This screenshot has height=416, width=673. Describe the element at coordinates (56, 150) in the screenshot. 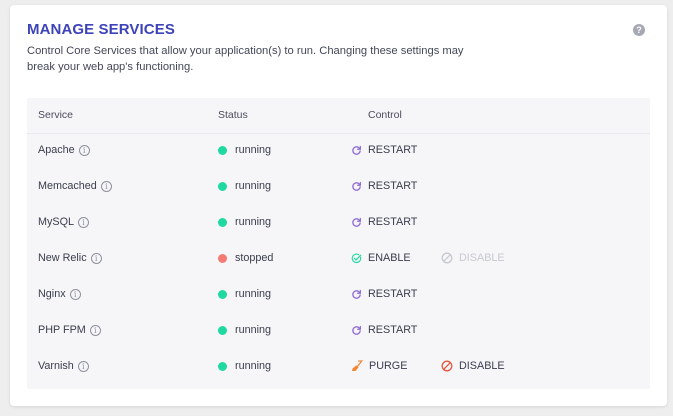

I see `service-name-label: Apache` at that location.